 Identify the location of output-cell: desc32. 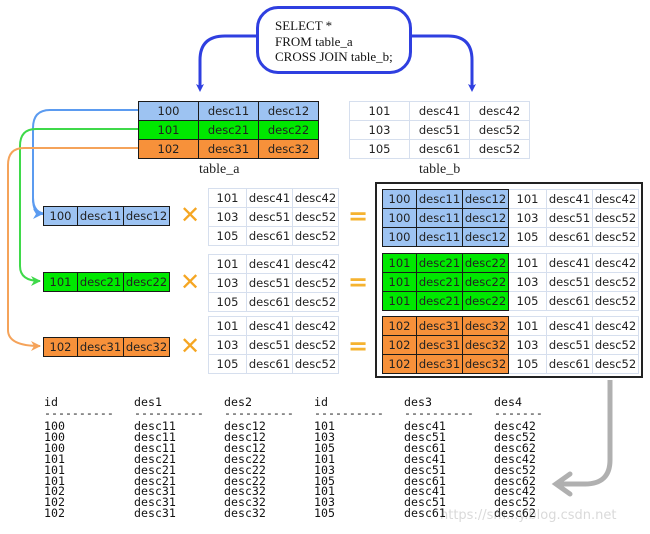
(245, 513).